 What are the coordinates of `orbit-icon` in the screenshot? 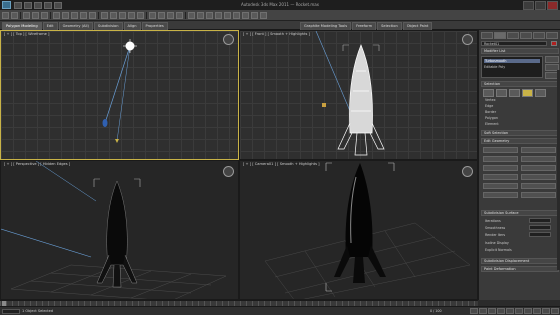 It's located at (555, 311).